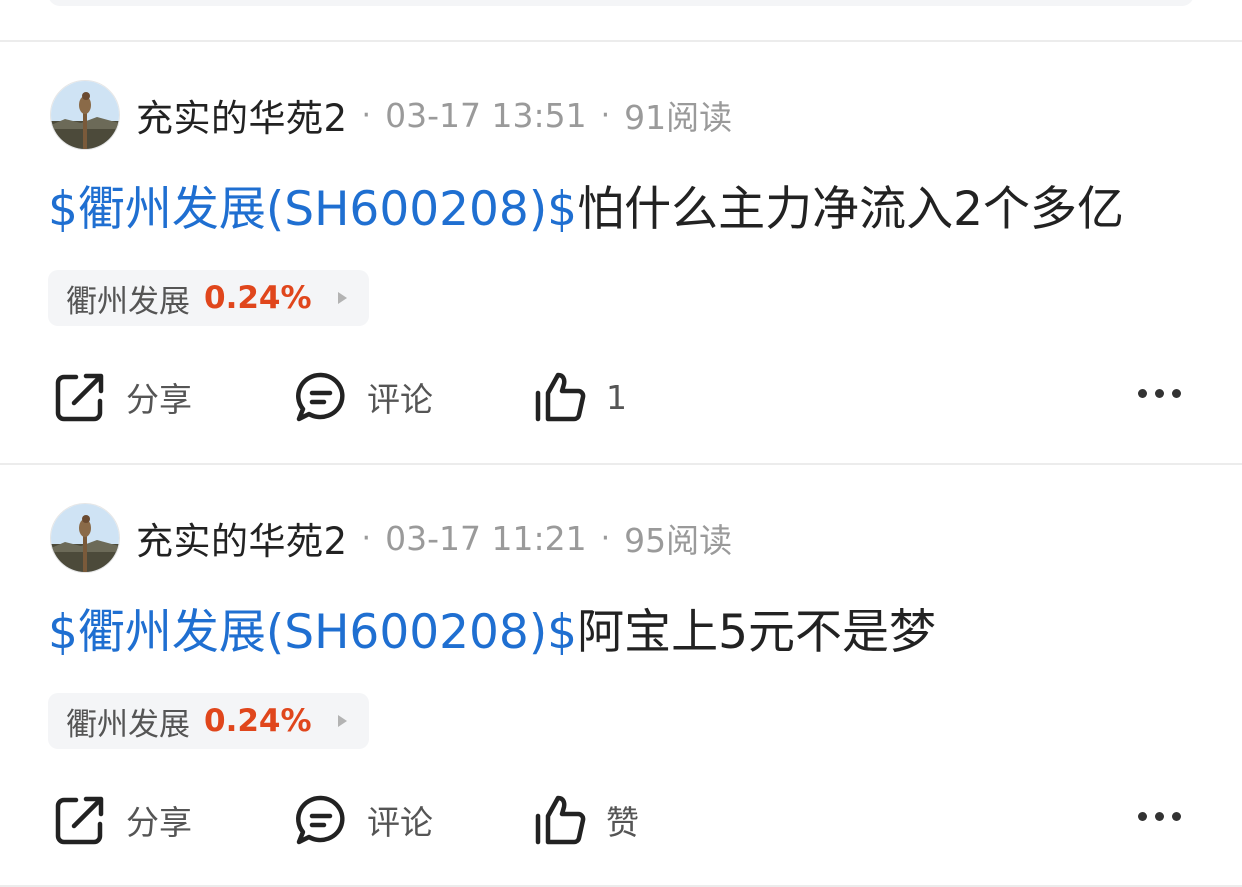  What do you see at coordinates (678, 540) in the screenshot?
I see `read-count: 95阅读` at bounding box center [678, 540].